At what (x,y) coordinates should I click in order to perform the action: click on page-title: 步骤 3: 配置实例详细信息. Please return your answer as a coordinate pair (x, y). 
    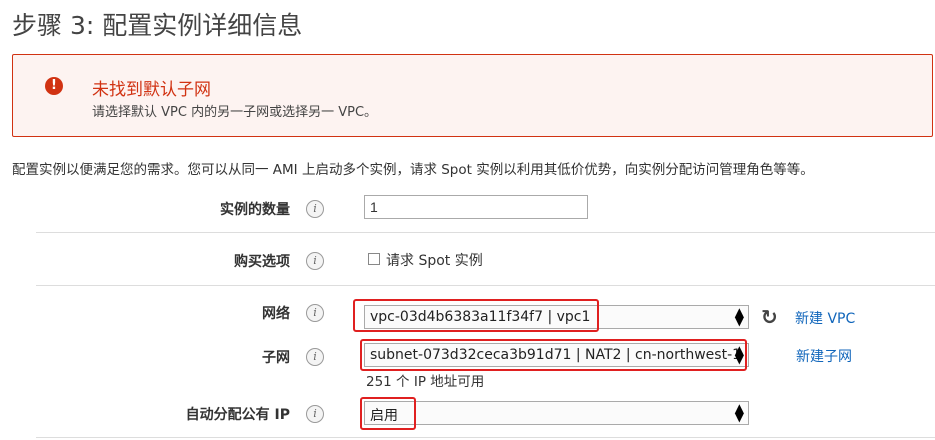
    Looking at the image, I should click on (157, 25).